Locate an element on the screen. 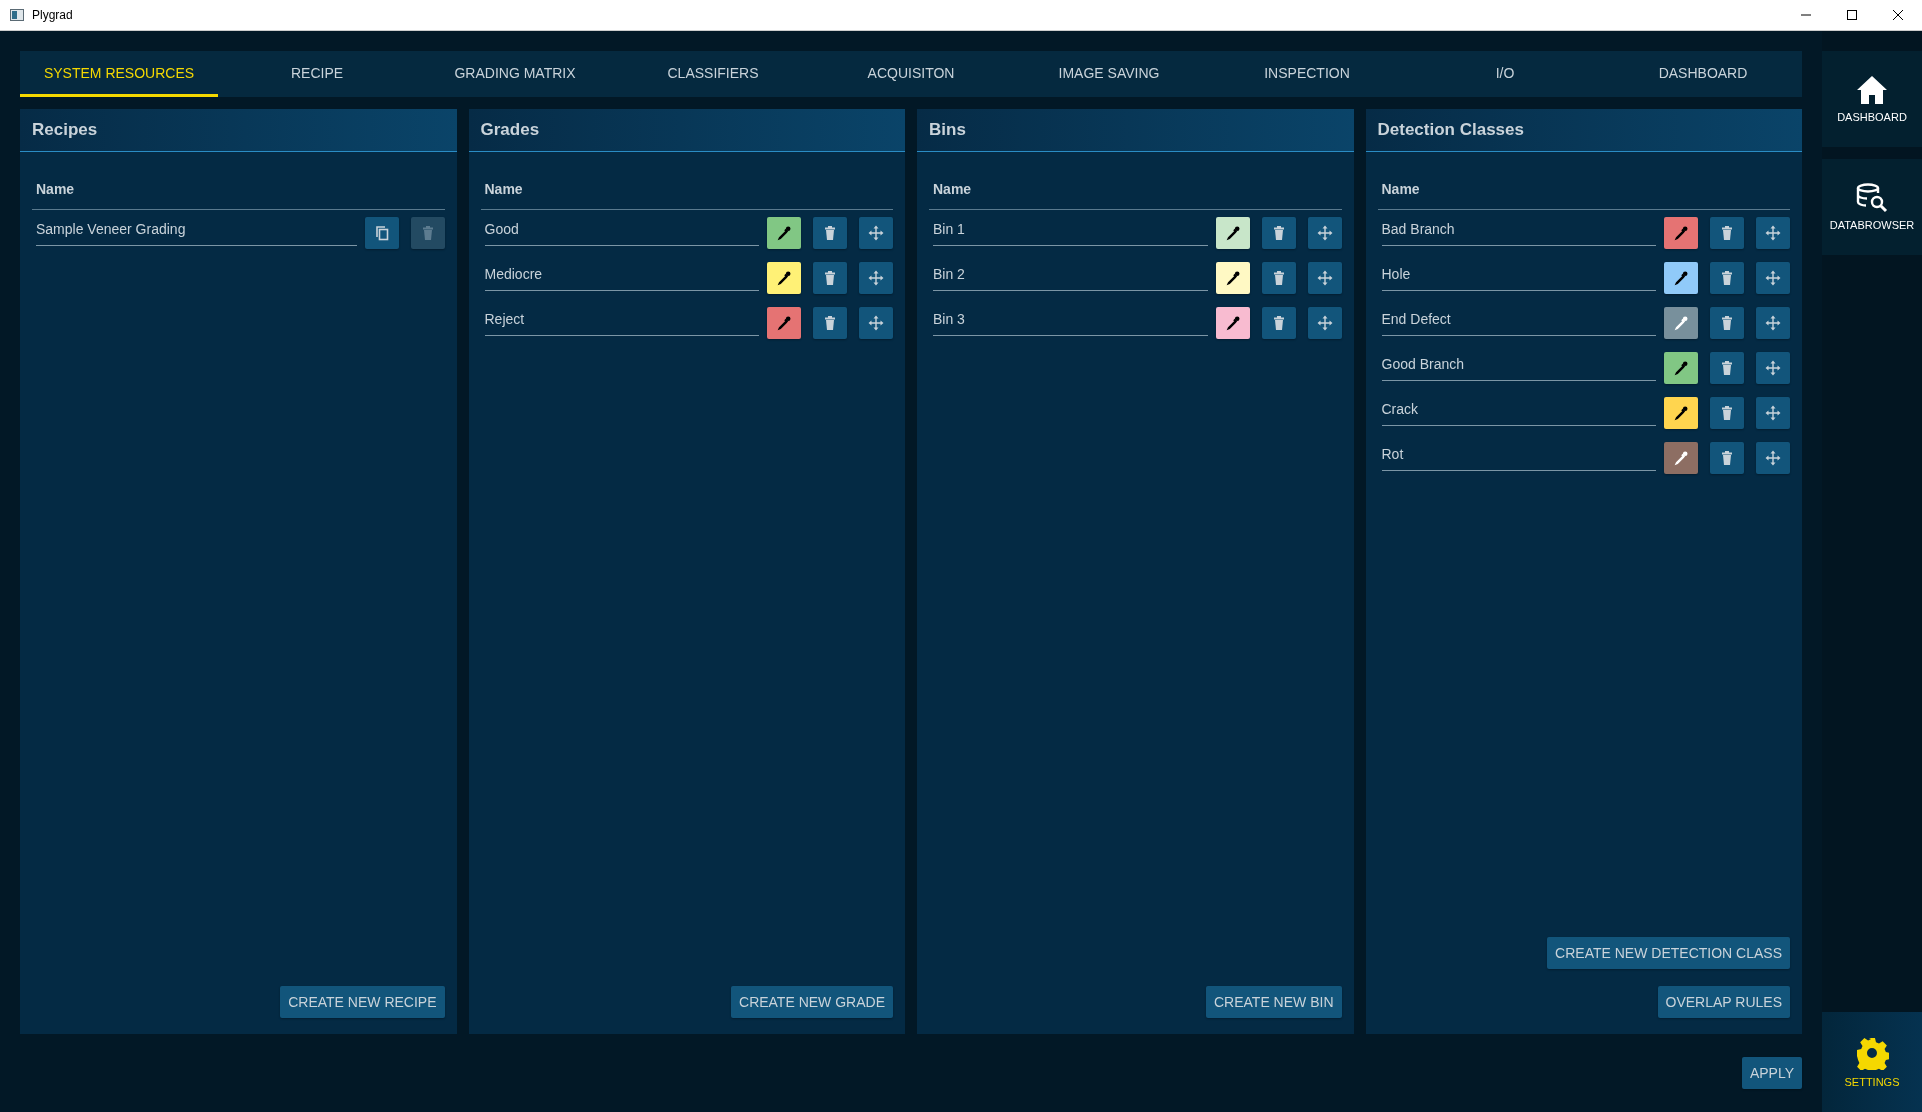  name-field: Good Branch is located at coordinates (1518, 365).